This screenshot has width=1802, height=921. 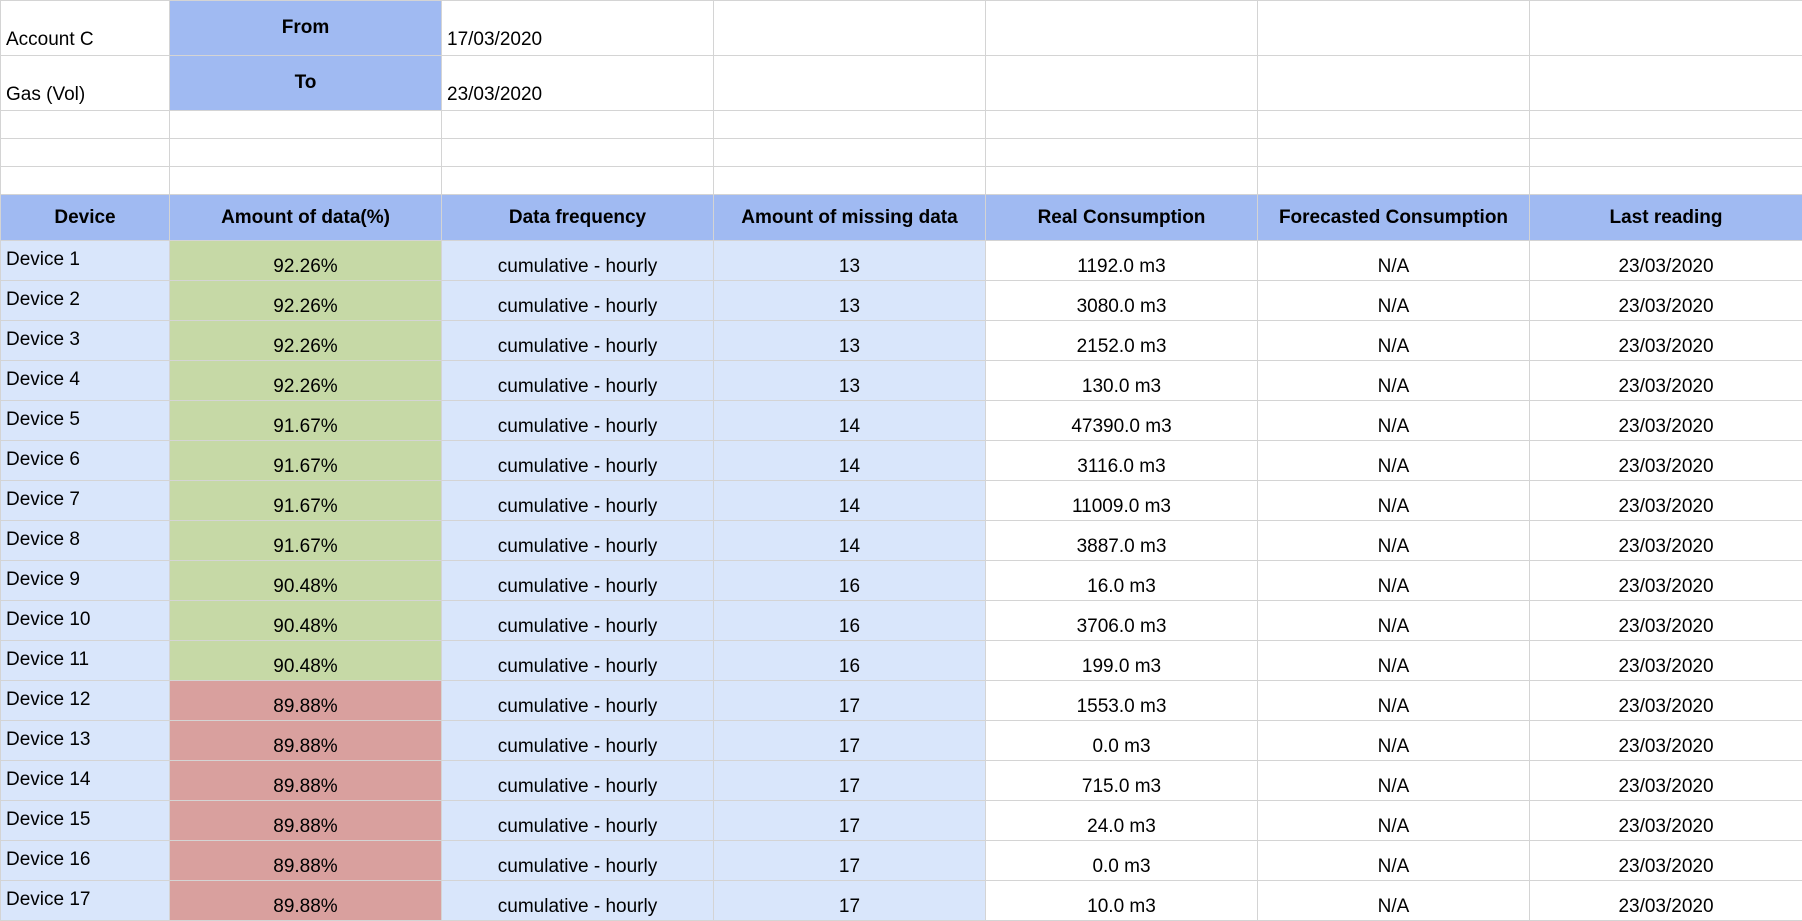 I want to click on real-consumption-cell: 47390.0 m3, so click(x=1122, y=421).